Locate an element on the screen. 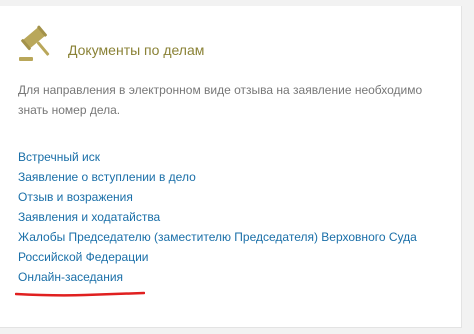 This screenshot has width=474, height=334. link-join-case-statement: Заявление о вступлении в дело is located at coordinates (238, 177).